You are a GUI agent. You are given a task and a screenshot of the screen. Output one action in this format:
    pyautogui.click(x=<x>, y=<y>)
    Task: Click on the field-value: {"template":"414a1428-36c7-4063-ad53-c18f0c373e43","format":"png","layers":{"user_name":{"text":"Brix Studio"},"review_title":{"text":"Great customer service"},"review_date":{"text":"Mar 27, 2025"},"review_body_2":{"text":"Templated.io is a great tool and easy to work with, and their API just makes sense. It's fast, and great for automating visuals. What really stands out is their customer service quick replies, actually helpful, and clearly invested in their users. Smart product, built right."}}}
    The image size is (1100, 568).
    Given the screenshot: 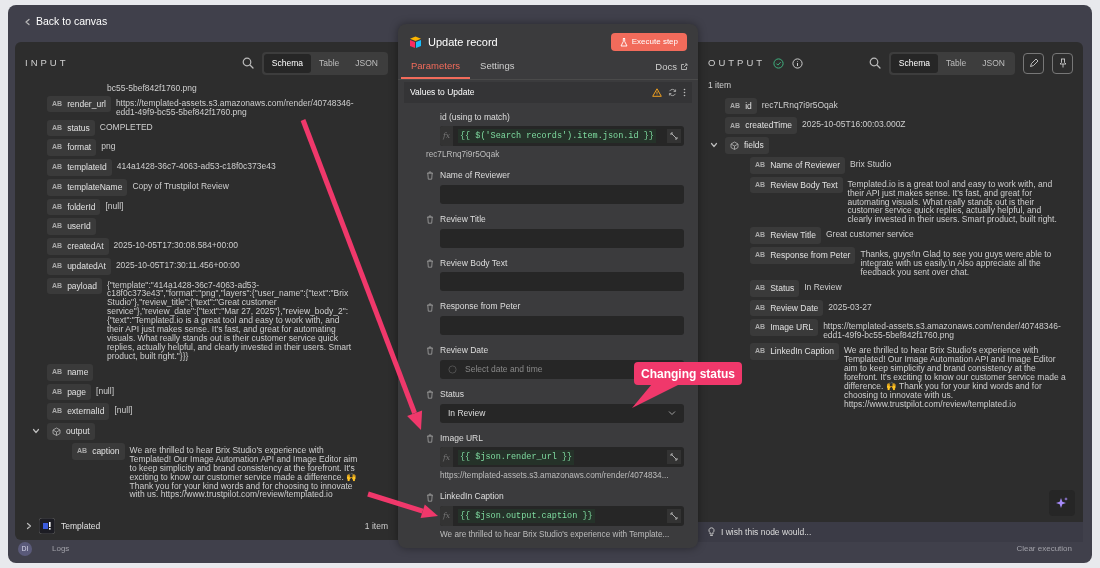 What is the action you would take?
    pyautogui.click(x=229, y=319)
    